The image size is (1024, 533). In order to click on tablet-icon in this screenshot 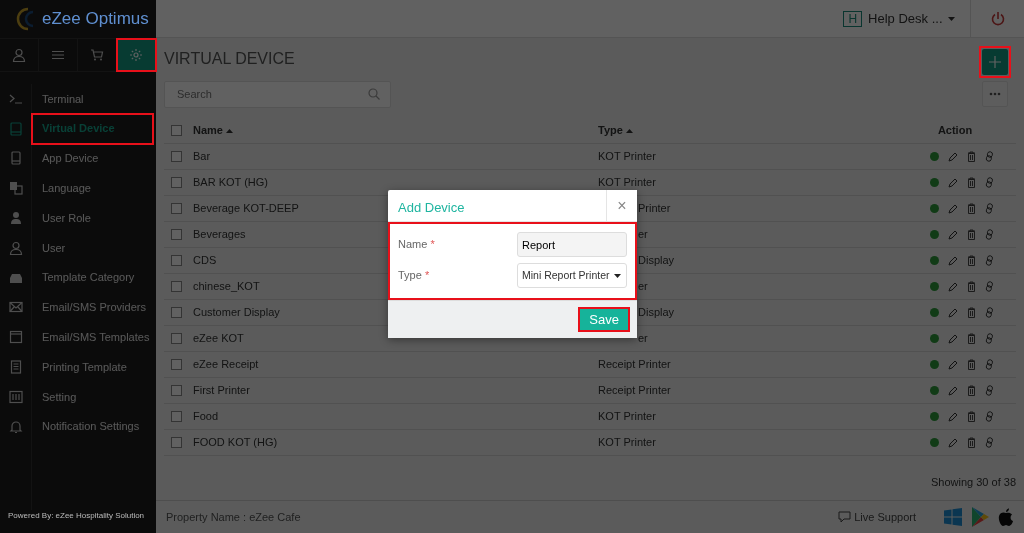, I will do `click(15, 128)`.